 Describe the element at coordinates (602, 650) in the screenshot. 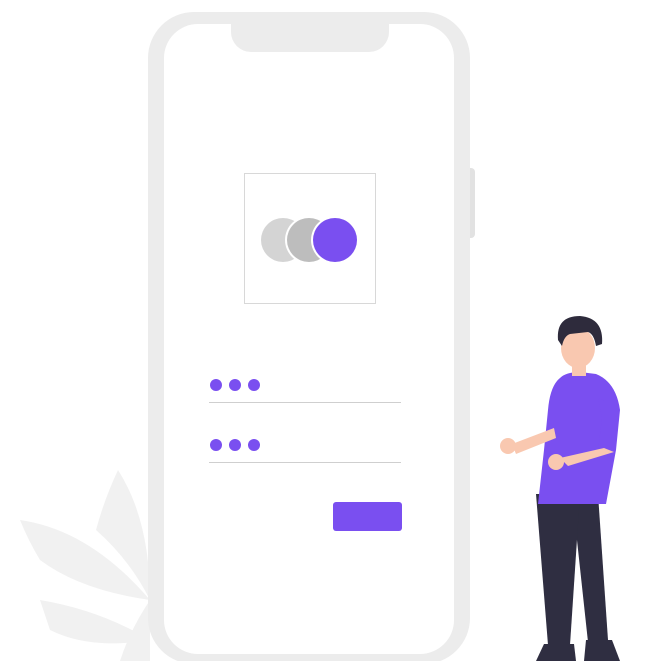

I see `person-shoe-right` at that location.